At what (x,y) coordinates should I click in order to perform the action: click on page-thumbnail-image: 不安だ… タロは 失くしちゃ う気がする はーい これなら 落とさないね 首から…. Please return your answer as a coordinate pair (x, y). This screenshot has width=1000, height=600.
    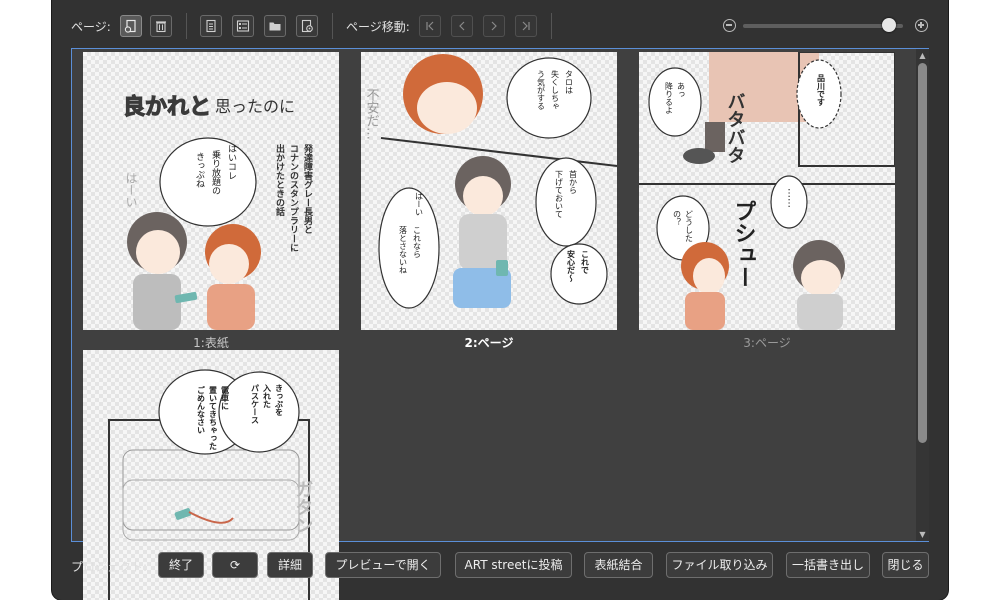
    Looking at the image, I should click on (489, 191).